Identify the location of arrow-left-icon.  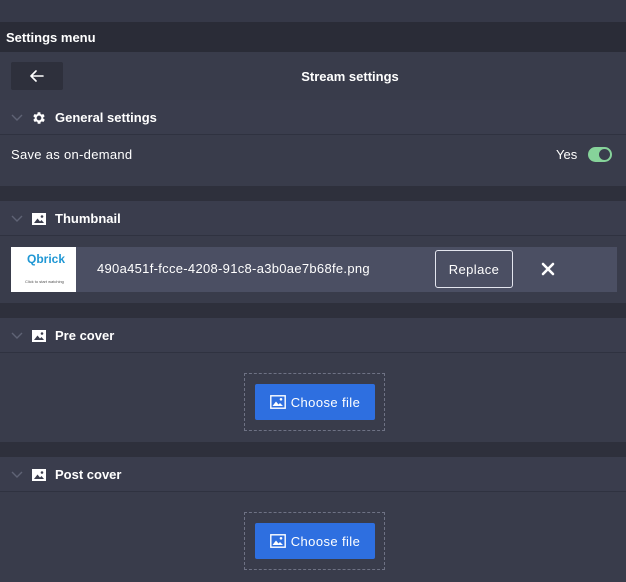
(37, 76).